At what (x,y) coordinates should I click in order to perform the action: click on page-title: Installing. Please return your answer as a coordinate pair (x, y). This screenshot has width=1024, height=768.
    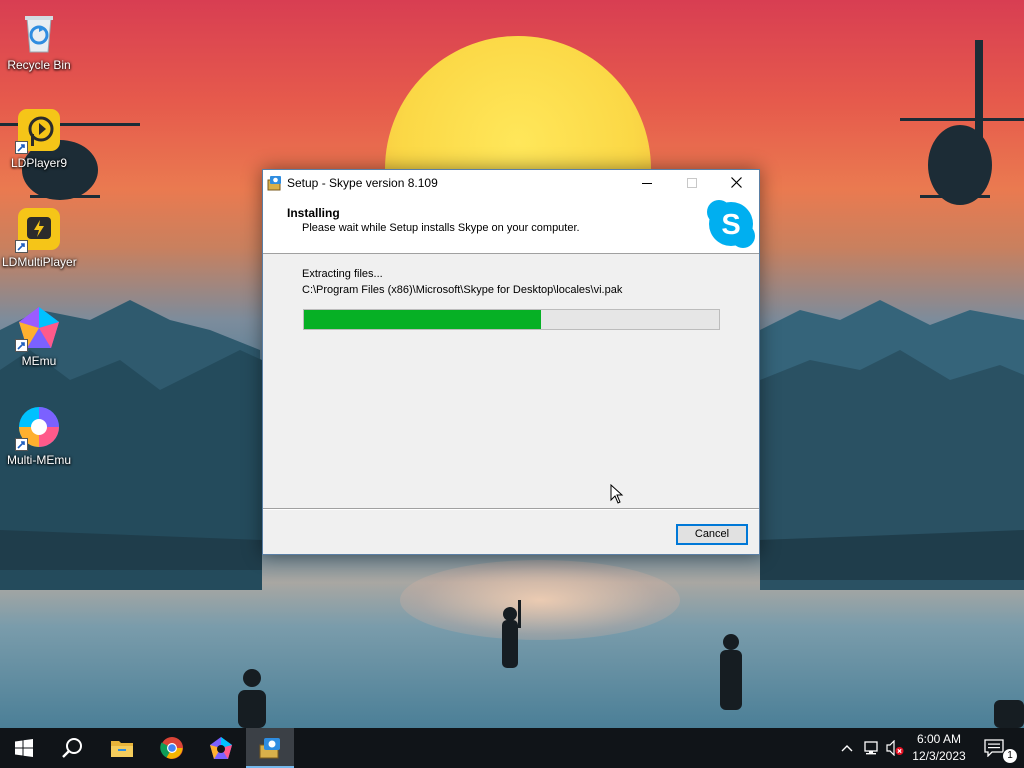
    Looking at the image, I should click on (313, 213).